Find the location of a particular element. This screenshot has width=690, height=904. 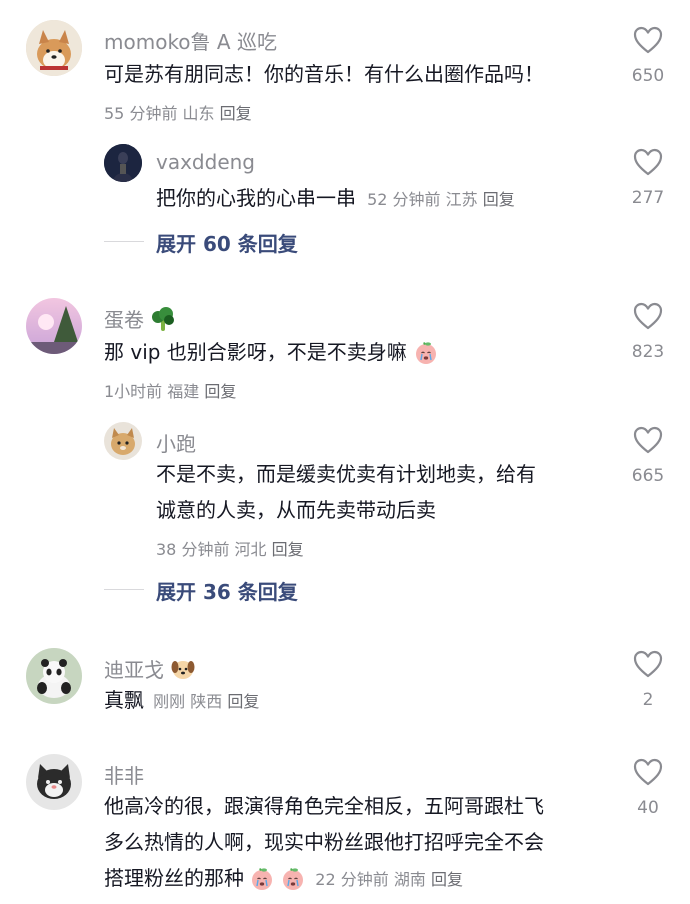

comment-text: 真飘 is located at coordinates (124, 700).